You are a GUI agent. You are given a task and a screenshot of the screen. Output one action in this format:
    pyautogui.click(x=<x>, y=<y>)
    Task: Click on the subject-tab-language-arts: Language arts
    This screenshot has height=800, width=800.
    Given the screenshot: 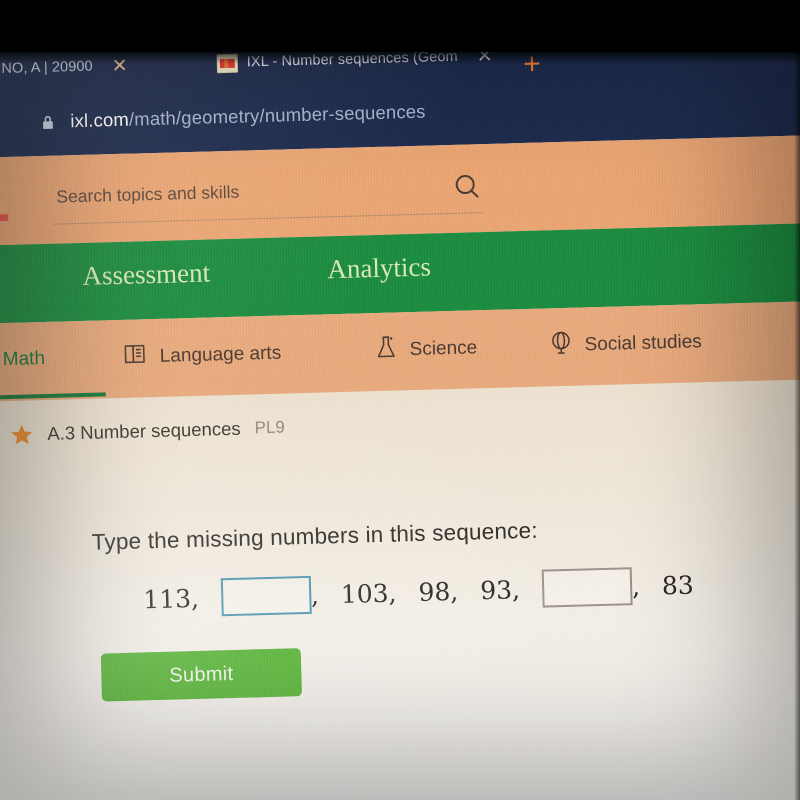 What is the action you would take?
    pyautogui.click(x=201, y=355)
    